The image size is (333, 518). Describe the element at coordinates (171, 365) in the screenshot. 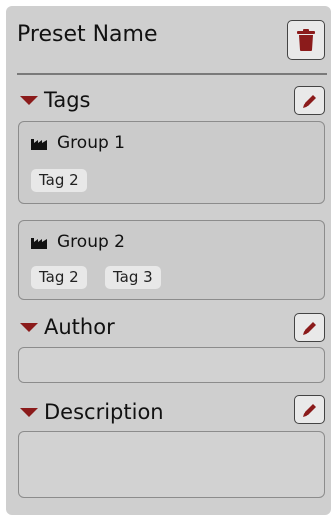

I see `author-field` at that location.